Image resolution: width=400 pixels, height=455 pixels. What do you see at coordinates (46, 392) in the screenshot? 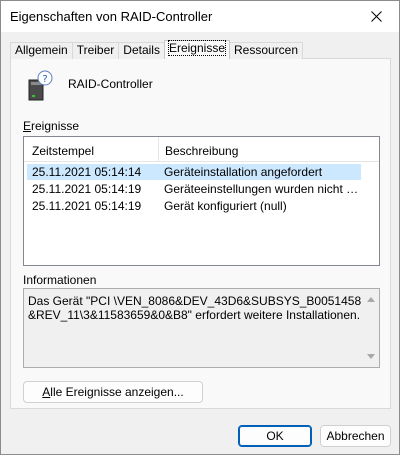
I see `show-all-mnemonic: A` at bounding box center [46, 392].